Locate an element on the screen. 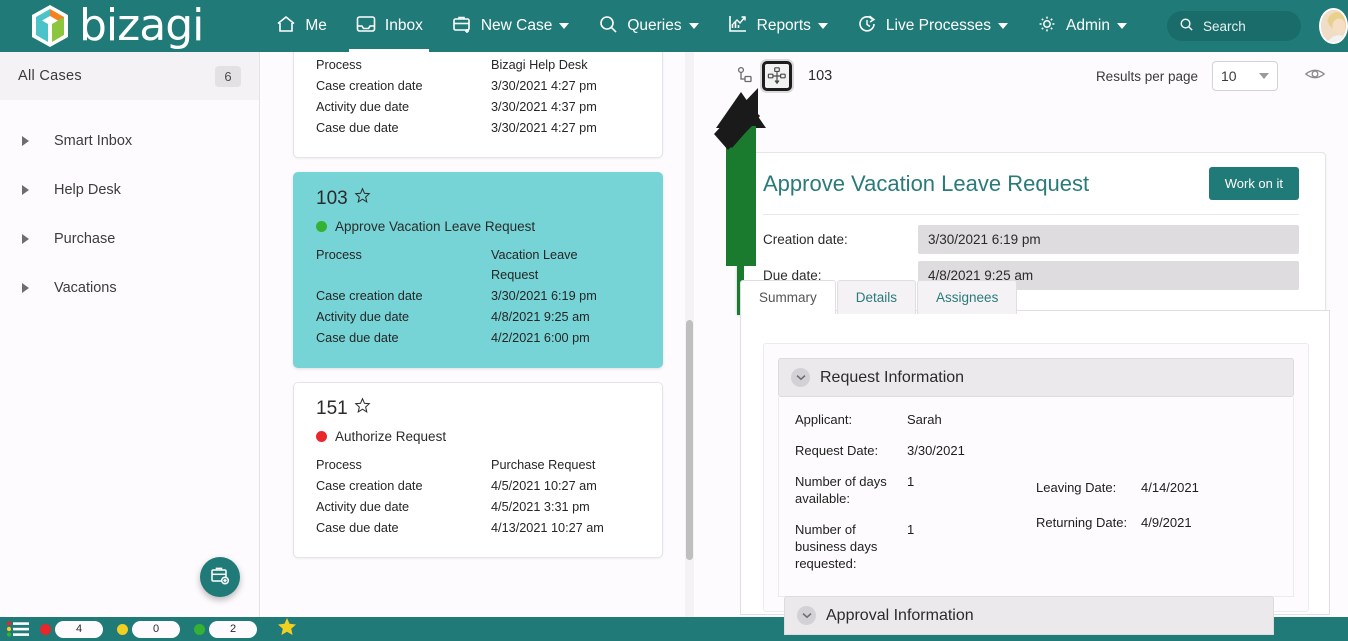  case-field-row: Process Vacation Leave Request is located at coordinates (480, 265).